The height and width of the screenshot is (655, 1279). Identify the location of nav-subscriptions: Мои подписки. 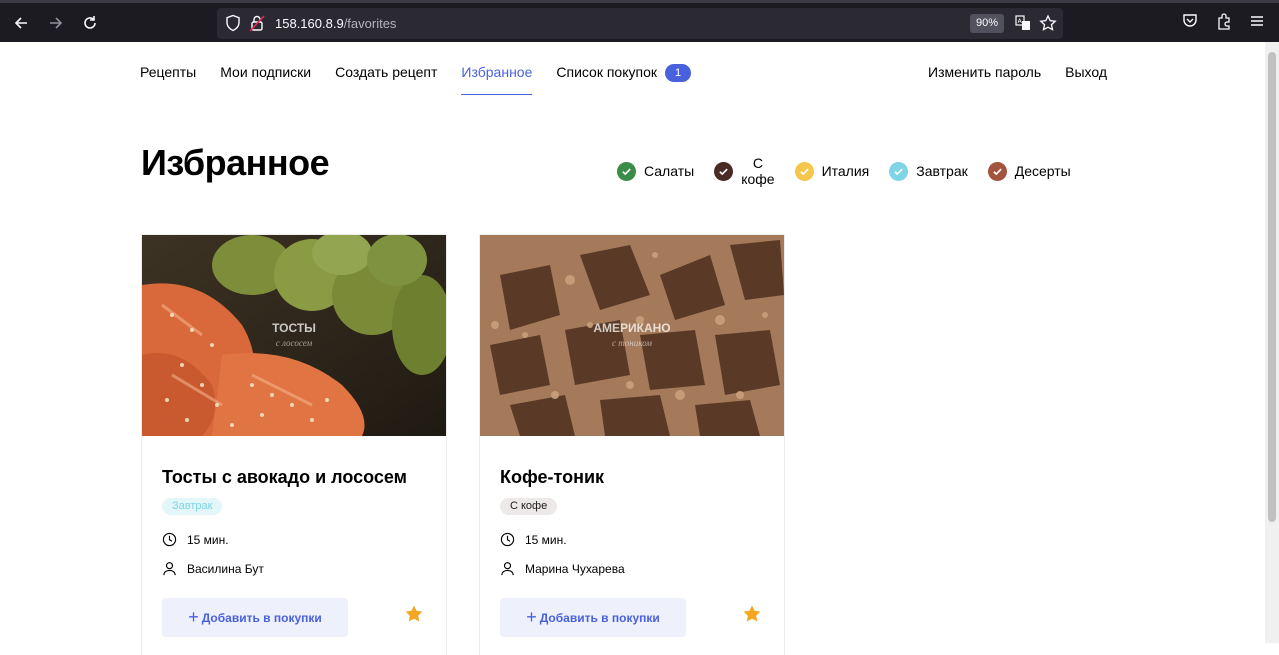
(265, 75).